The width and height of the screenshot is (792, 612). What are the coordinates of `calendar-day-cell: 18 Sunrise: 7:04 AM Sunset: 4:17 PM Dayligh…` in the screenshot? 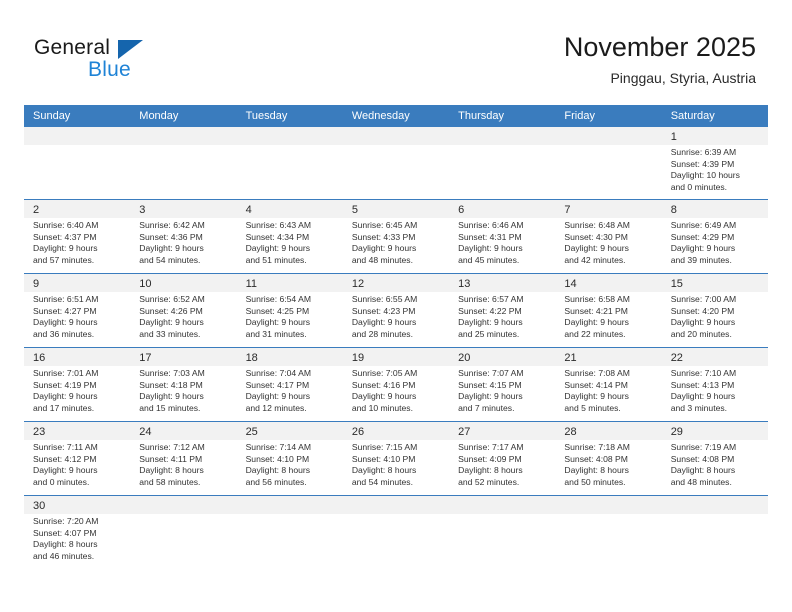 It's located at (289, 384).